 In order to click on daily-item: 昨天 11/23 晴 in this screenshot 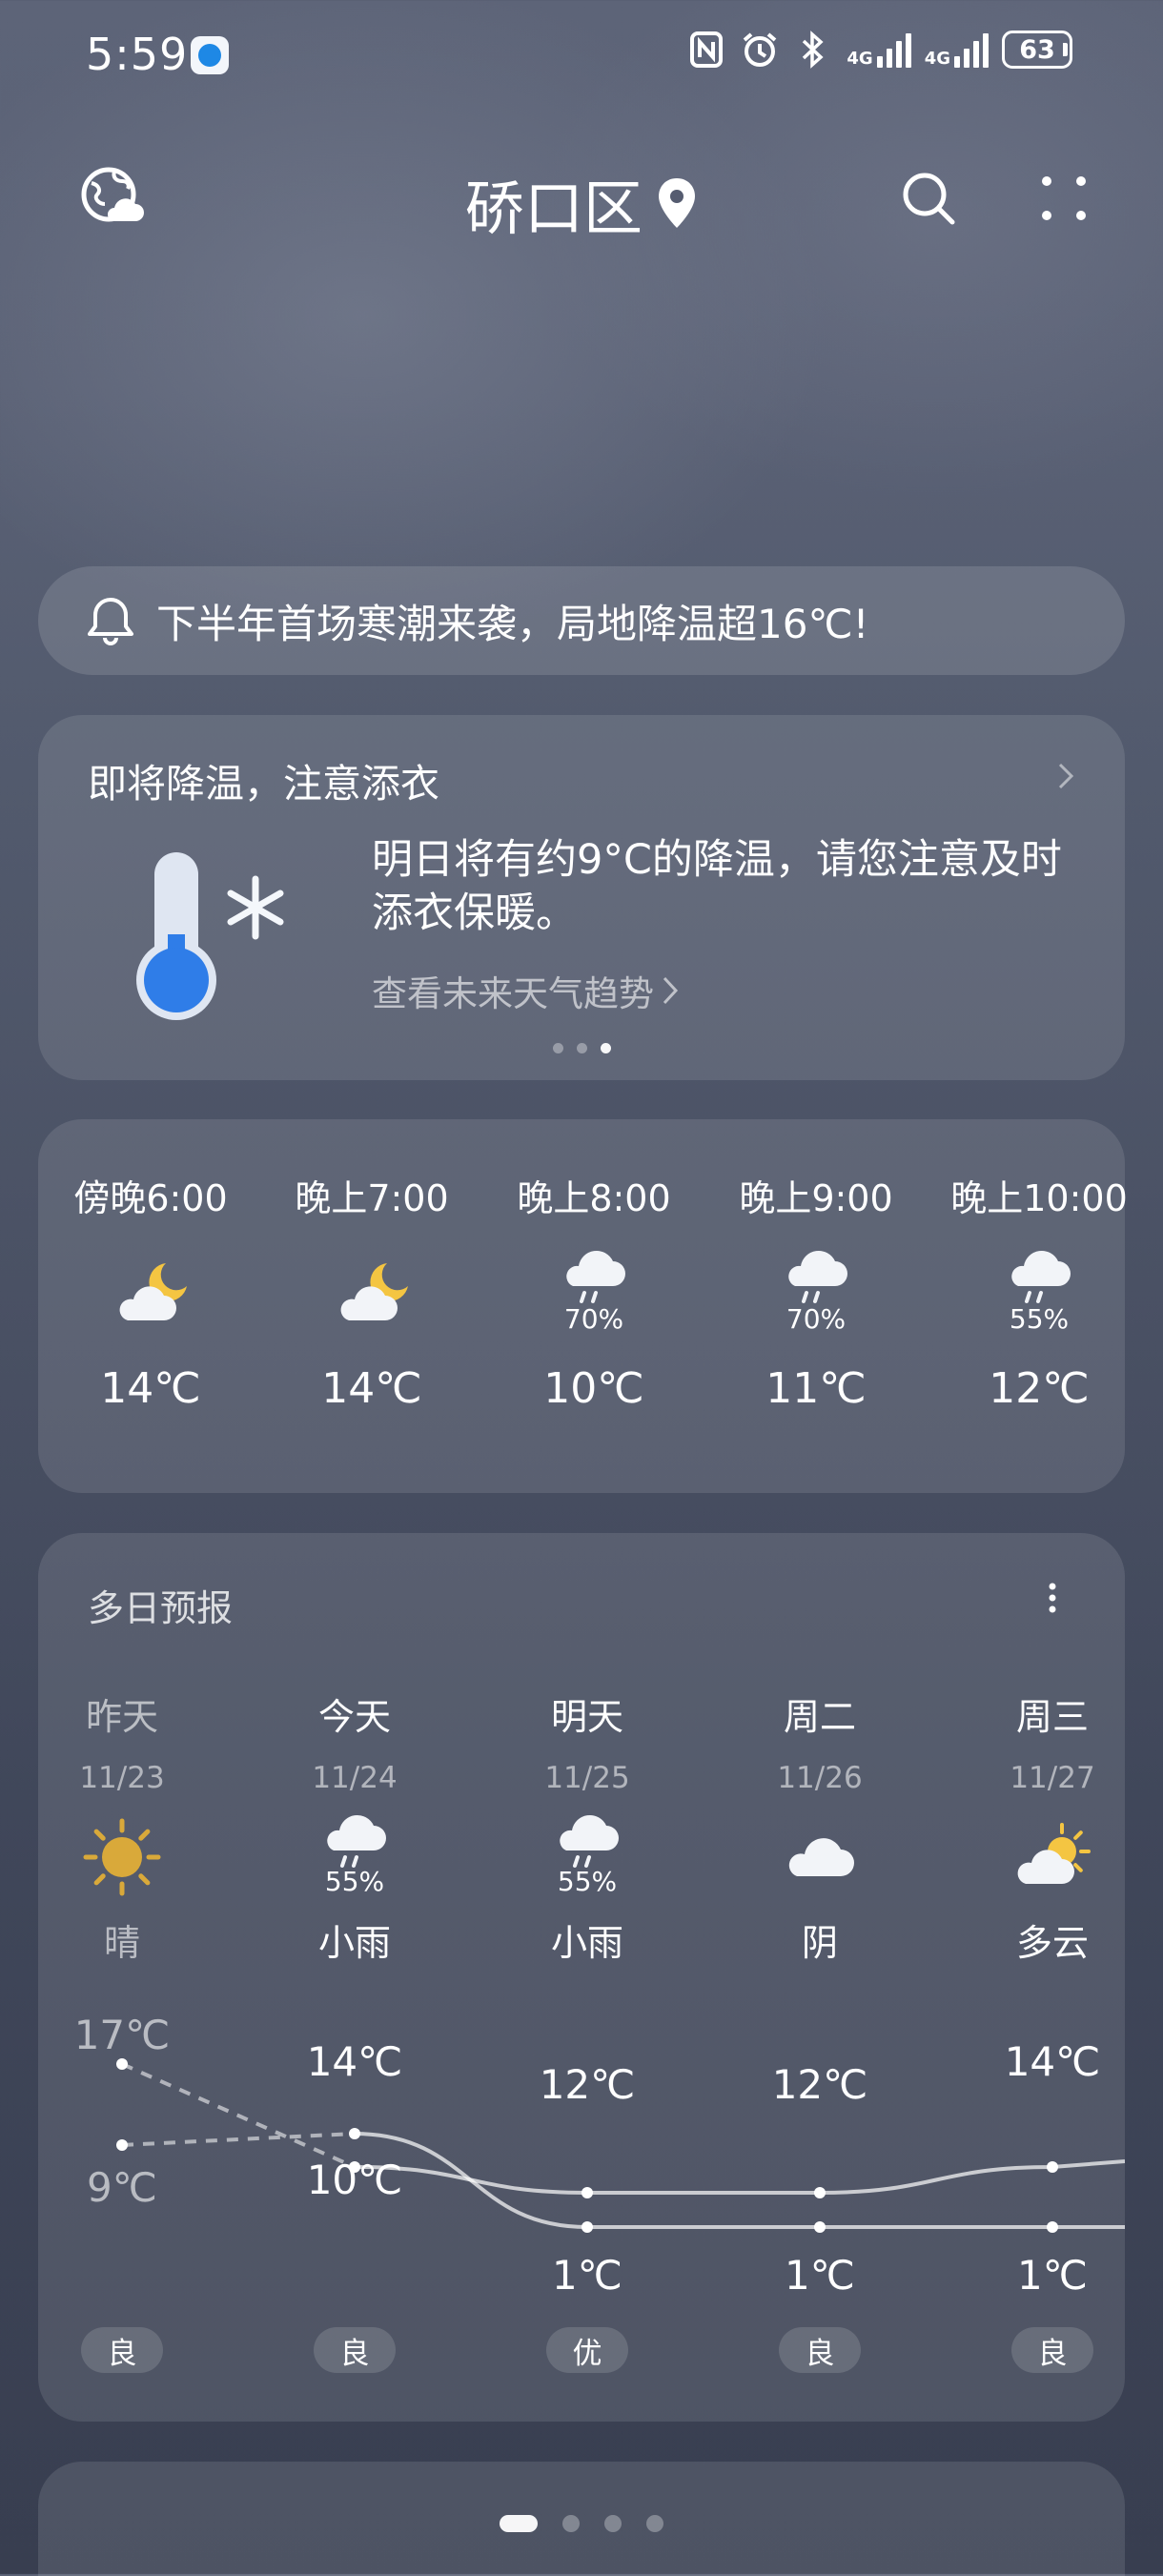, I will do `click(122, 1827)`.